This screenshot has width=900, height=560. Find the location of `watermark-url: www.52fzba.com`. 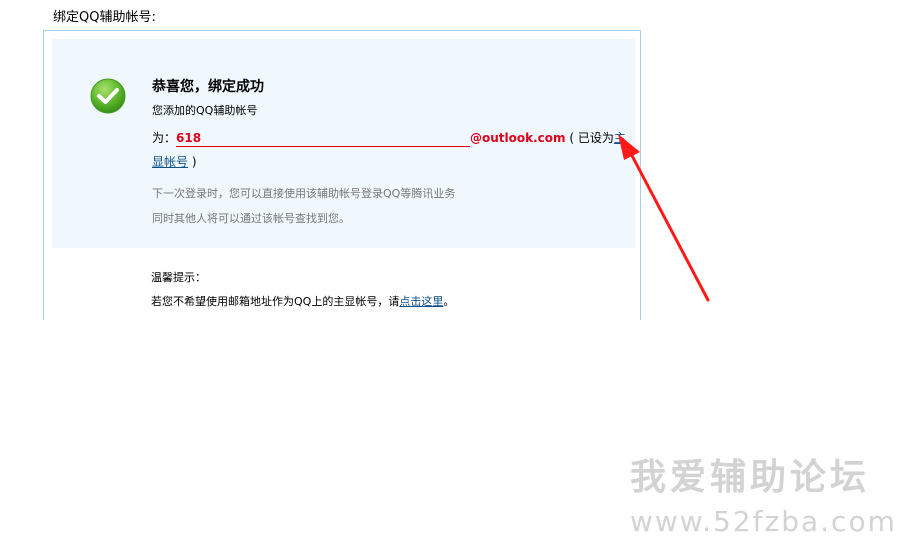

watermark-url: www.52fzba.com is located at coordinates (763, 521).